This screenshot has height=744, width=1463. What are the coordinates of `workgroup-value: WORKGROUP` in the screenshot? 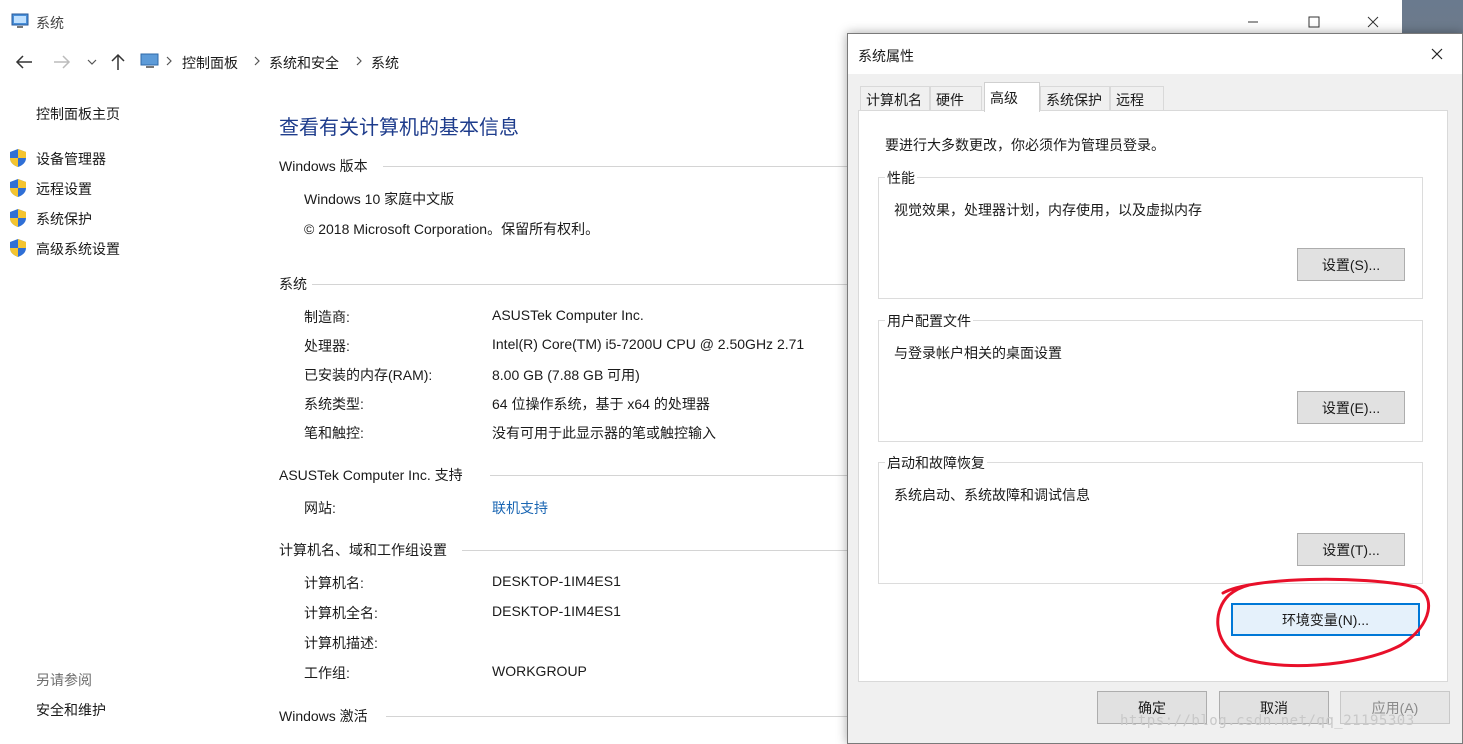 It's located at (539, 671).